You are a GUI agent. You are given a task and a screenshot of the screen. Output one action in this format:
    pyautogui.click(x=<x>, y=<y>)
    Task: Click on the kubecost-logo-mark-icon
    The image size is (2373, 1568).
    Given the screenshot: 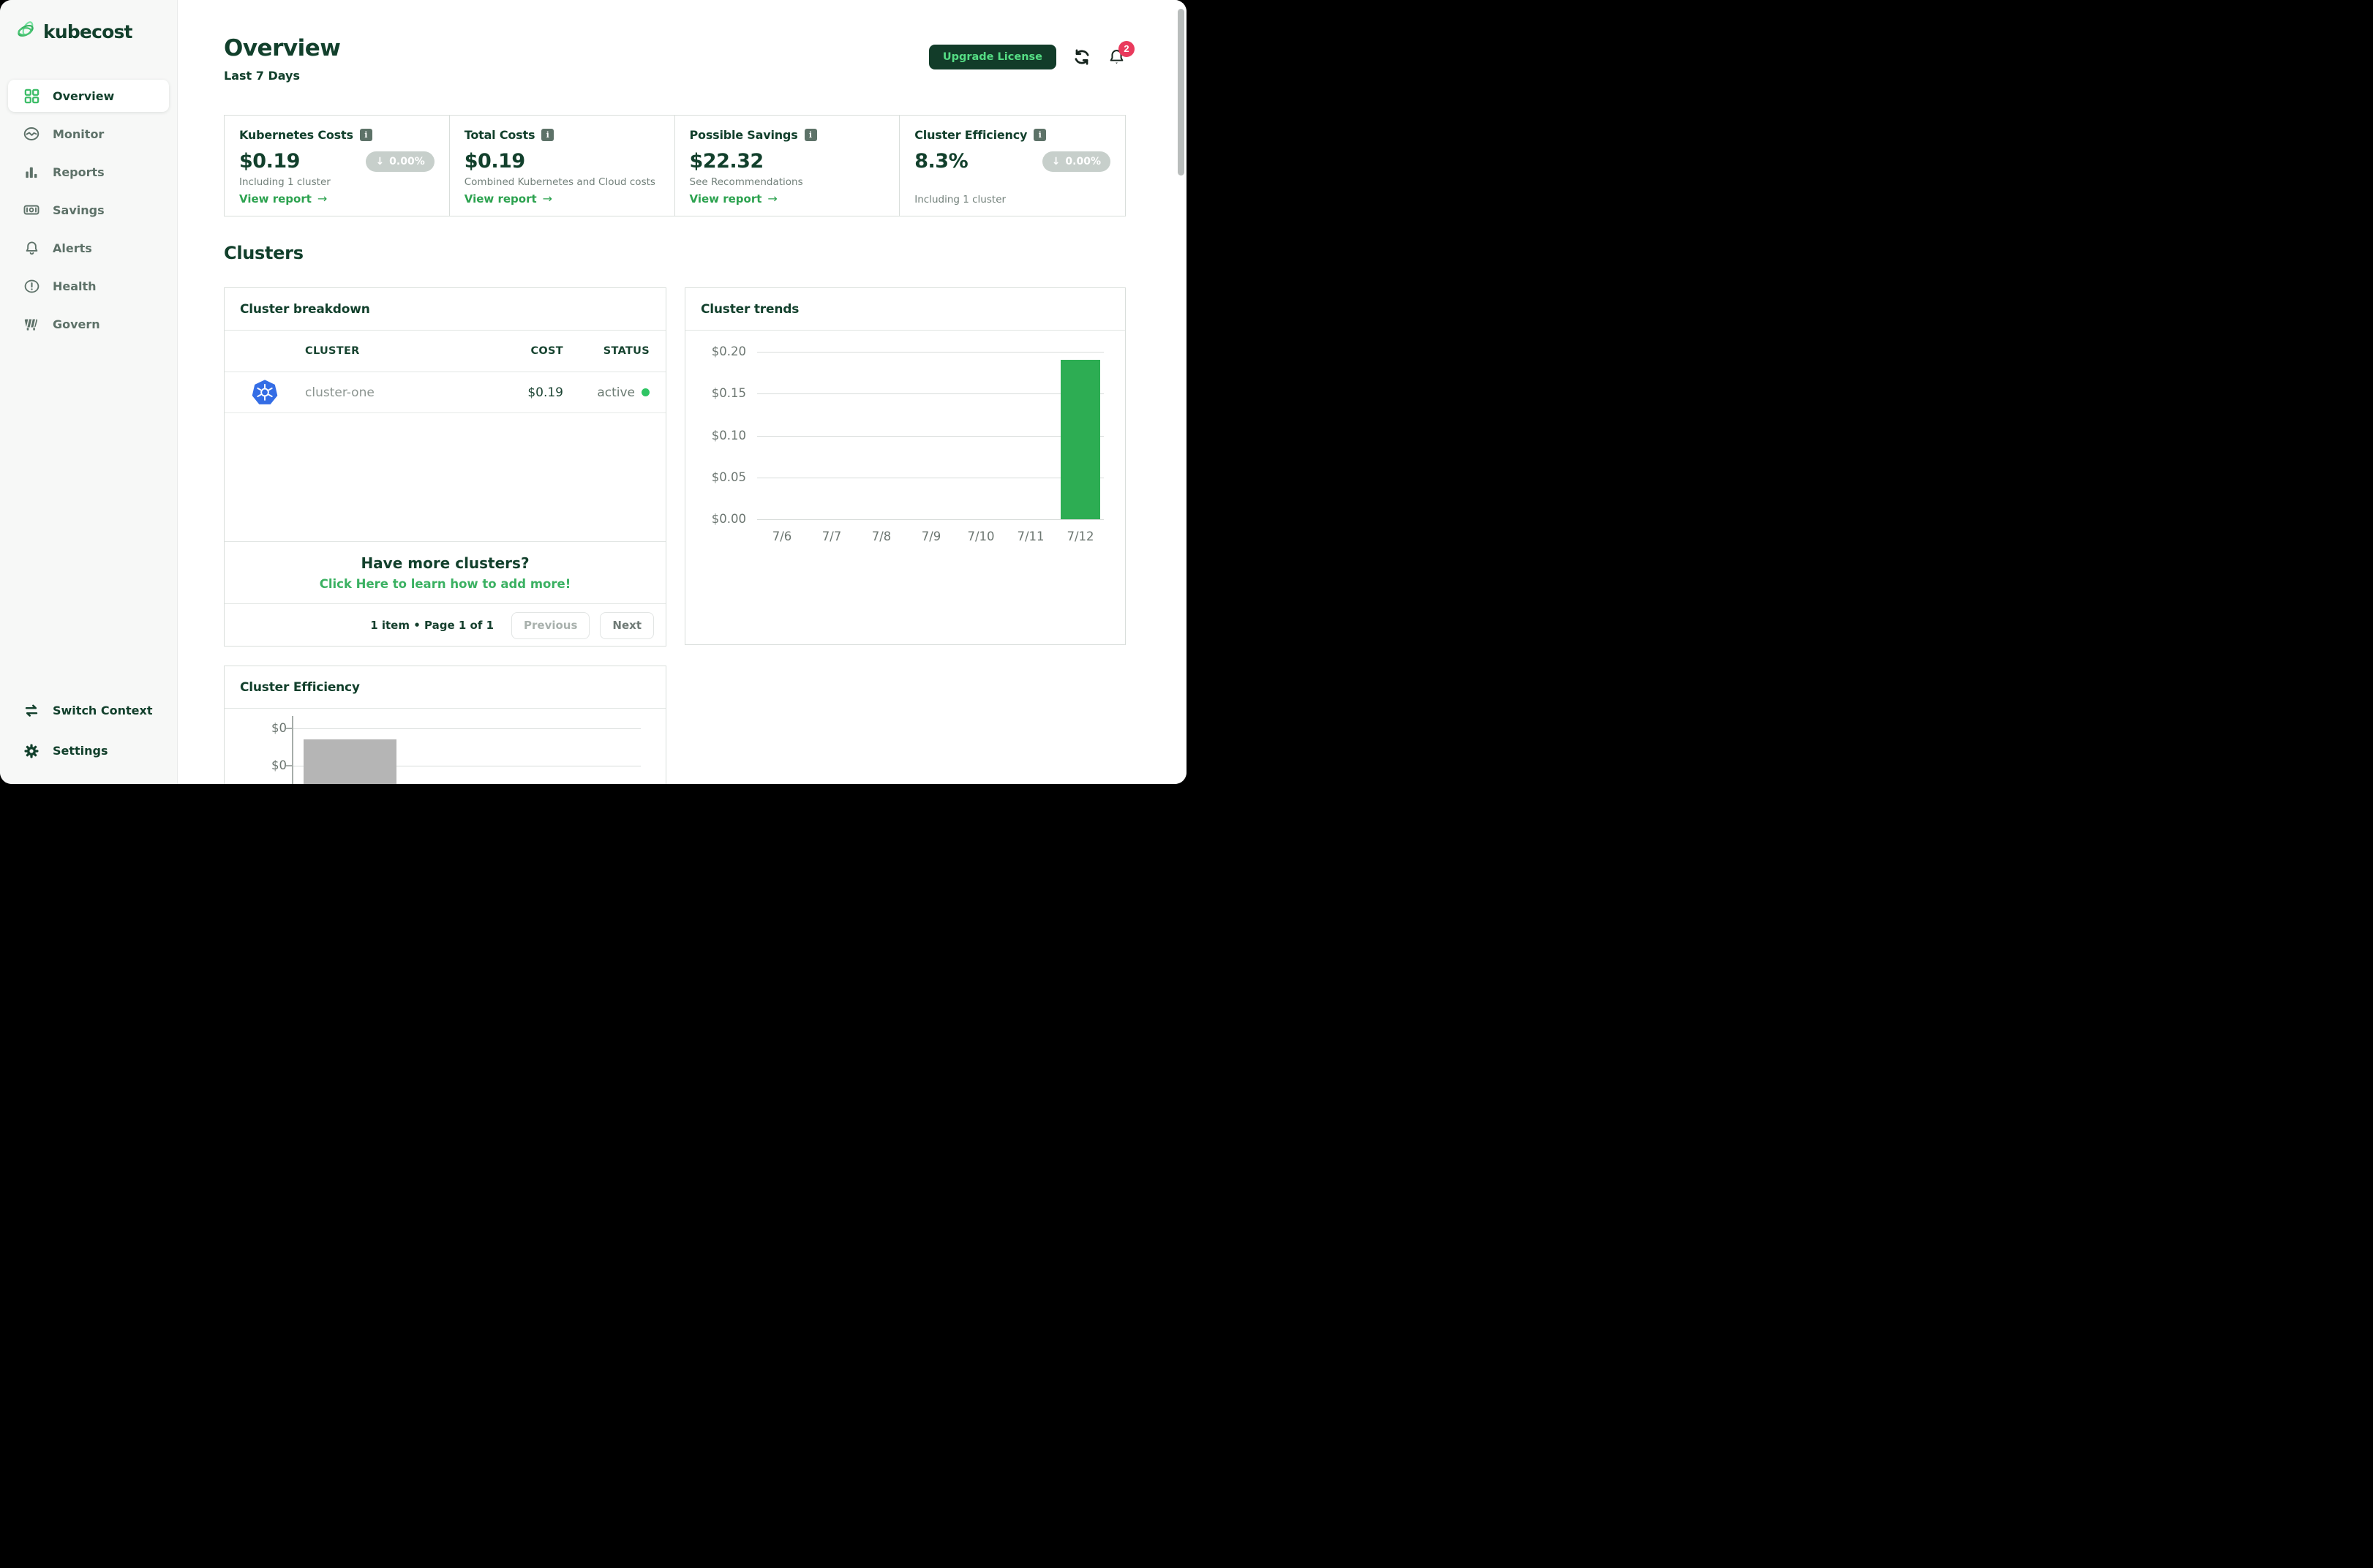 What is the action you would take?
    pyautogui.click(x=27, y=31)
    